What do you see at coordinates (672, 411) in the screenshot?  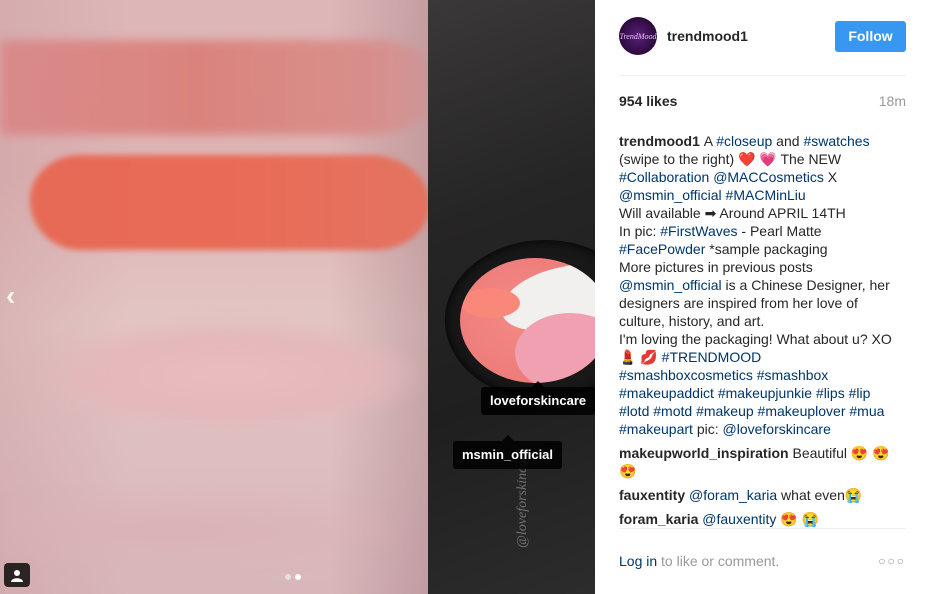 I see `hashtag-link: #motd` at bounding box center [672, 411].